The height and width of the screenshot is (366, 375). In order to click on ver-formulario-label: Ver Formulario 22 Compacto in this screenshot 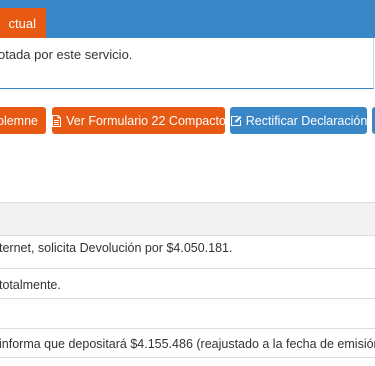, I will do `click(145, 120)`.